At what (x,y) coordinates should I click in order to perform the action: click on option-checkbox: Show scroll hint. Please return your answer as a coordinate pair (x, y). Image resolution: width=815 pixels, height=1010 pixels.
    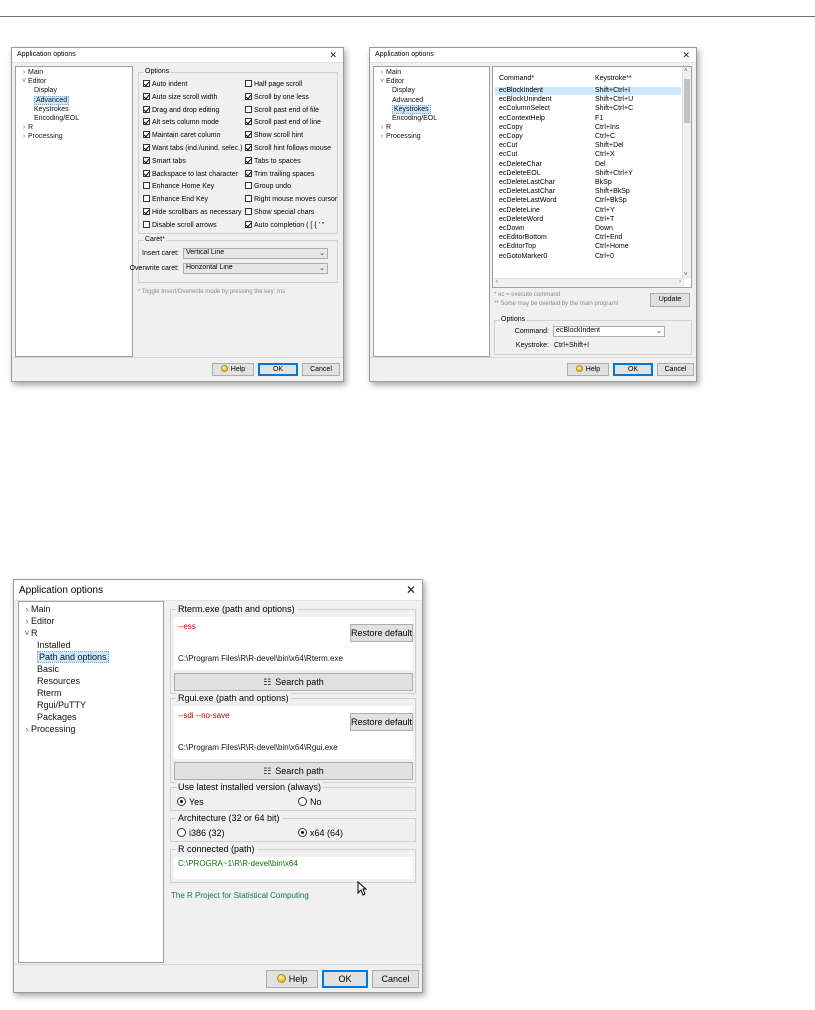
    Looking at the image, I should click on (274, 135).